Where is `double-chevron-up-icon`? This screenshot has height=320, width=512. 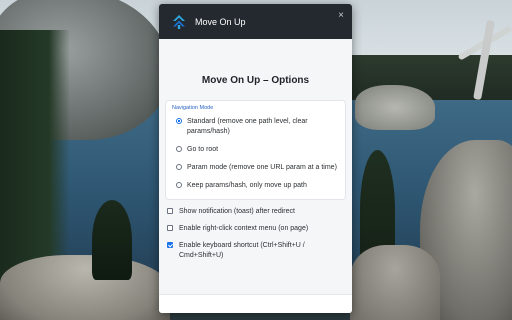
double-chevron-up-icon is located at coordinates (179, 21).